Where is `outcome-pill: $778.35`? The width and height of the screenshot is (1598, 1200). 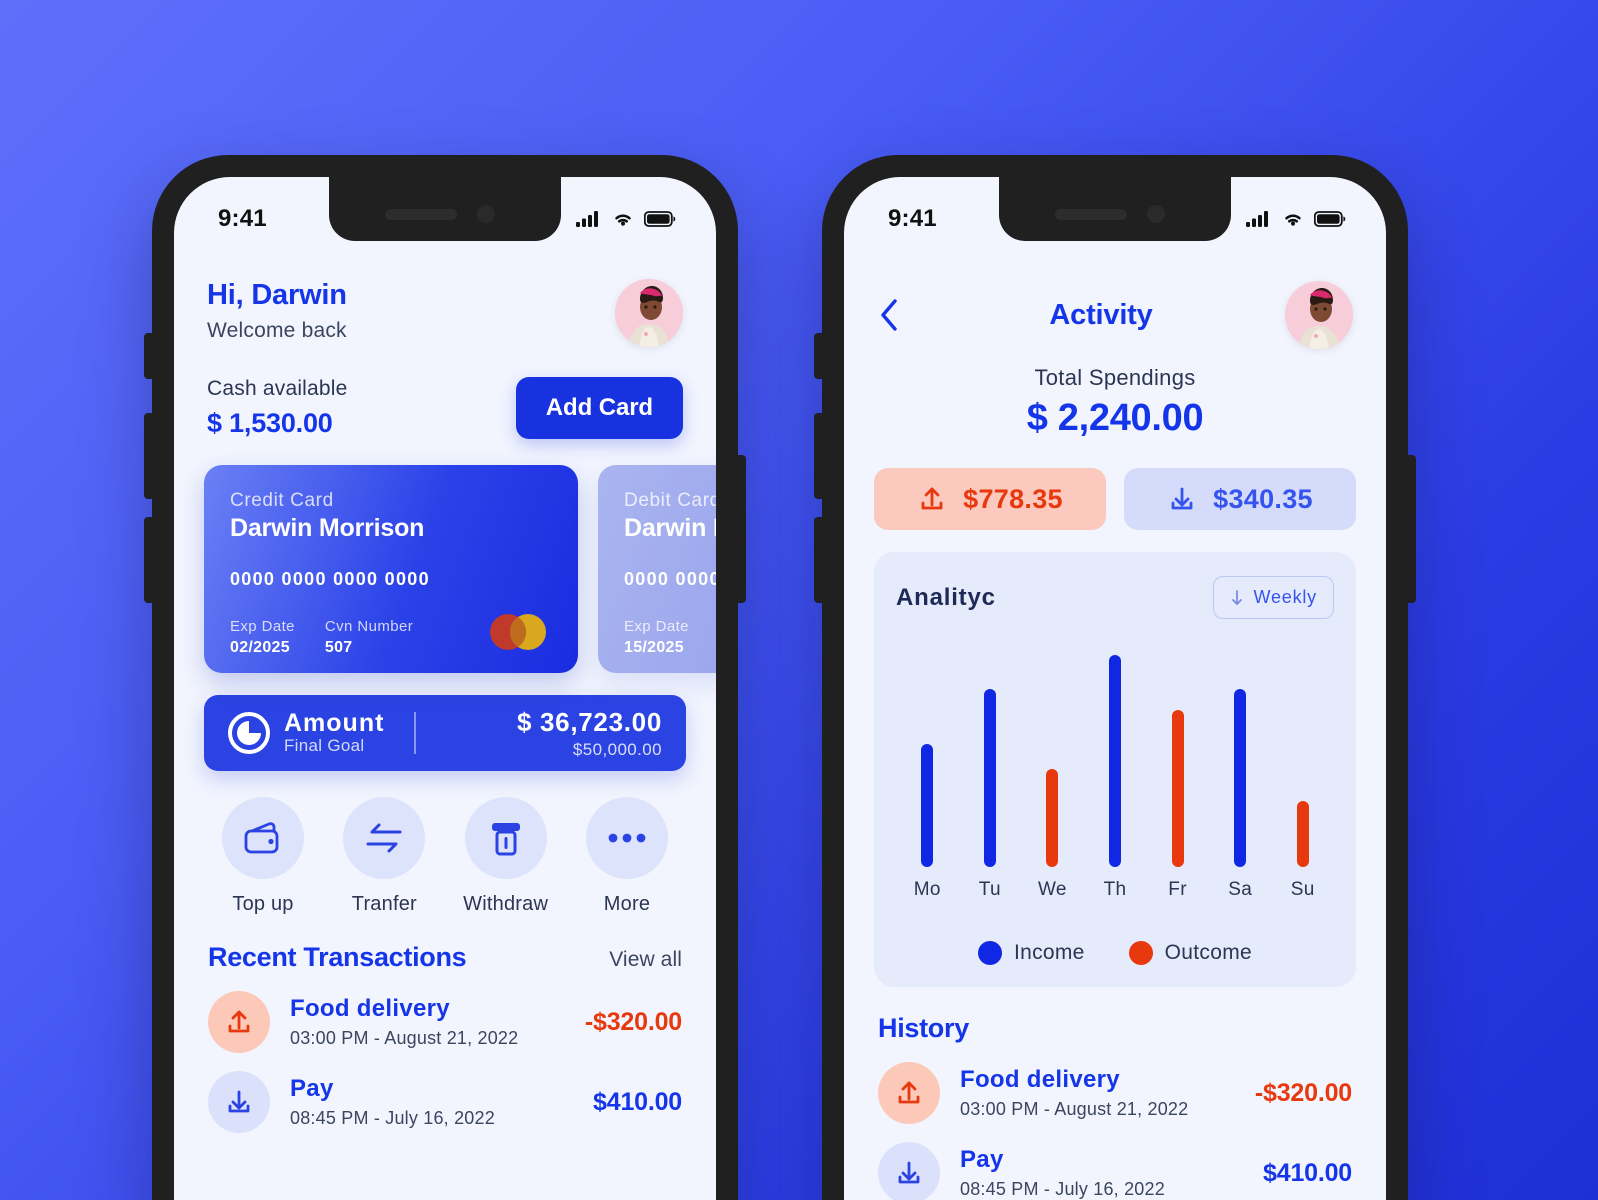 outcome-pill: $778.35 is located at coordinates (990, 499).